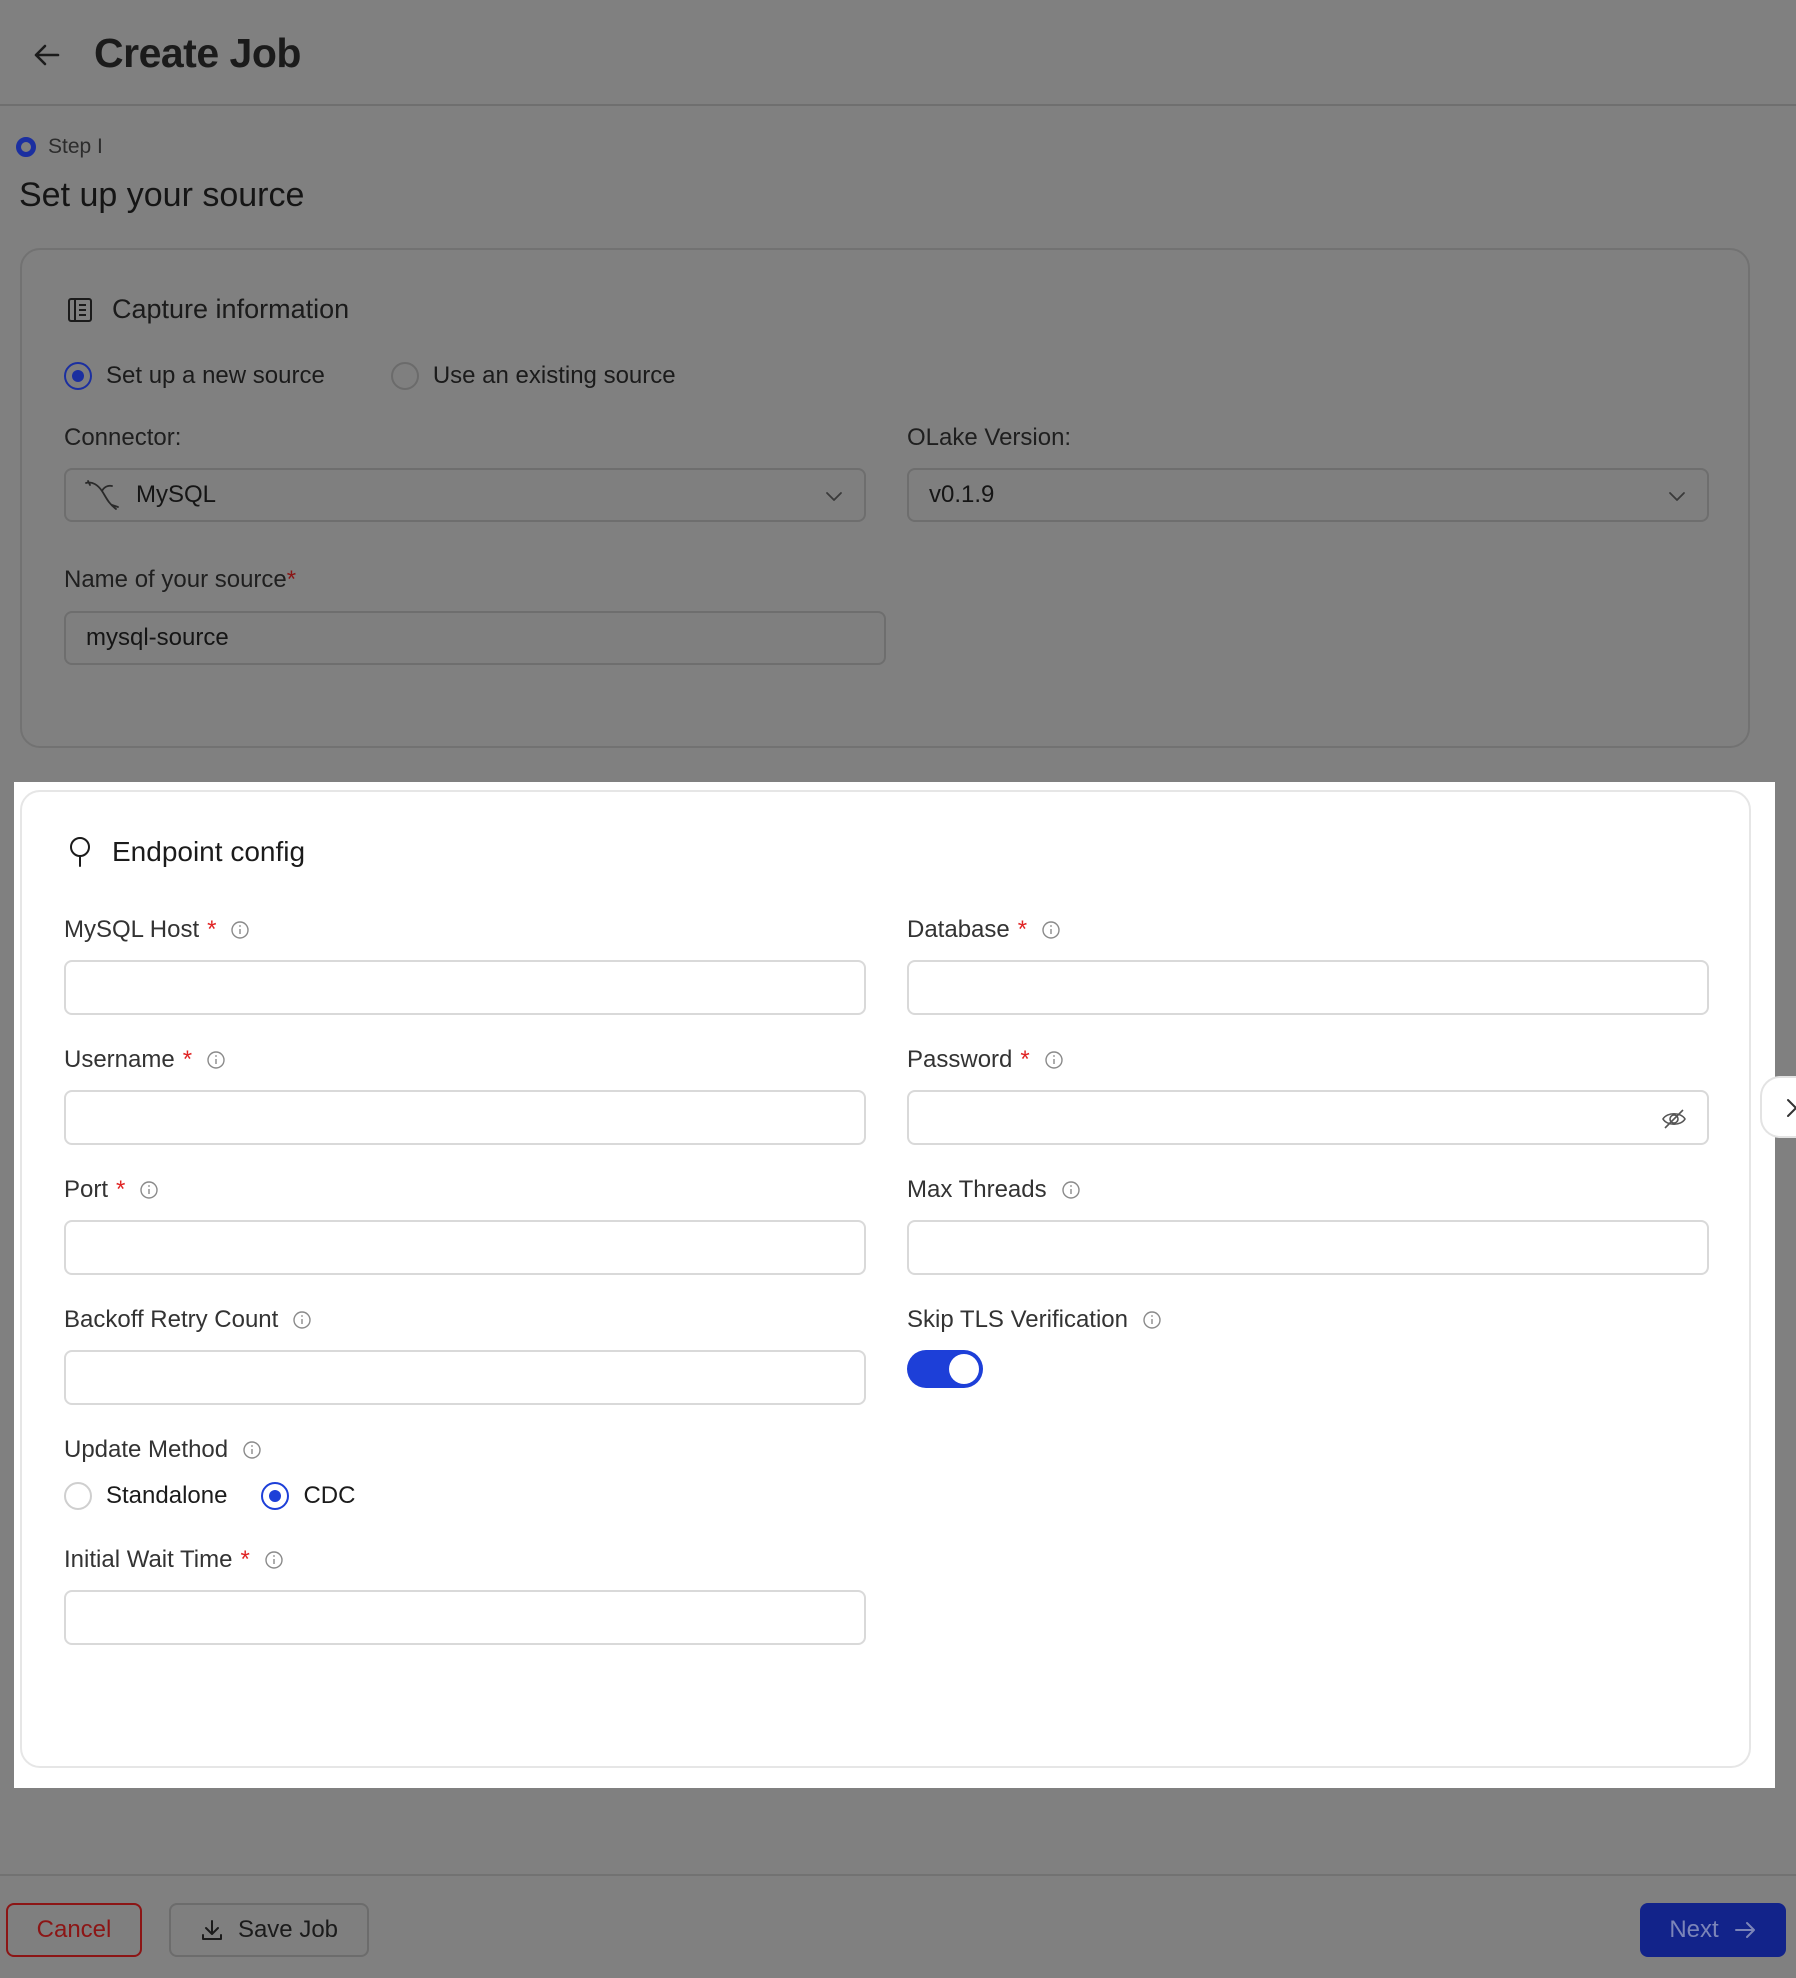 The height and width of the screenshot is (1978, 1796). I want to click on source-name-input: mysql-source, so click(475, 638).